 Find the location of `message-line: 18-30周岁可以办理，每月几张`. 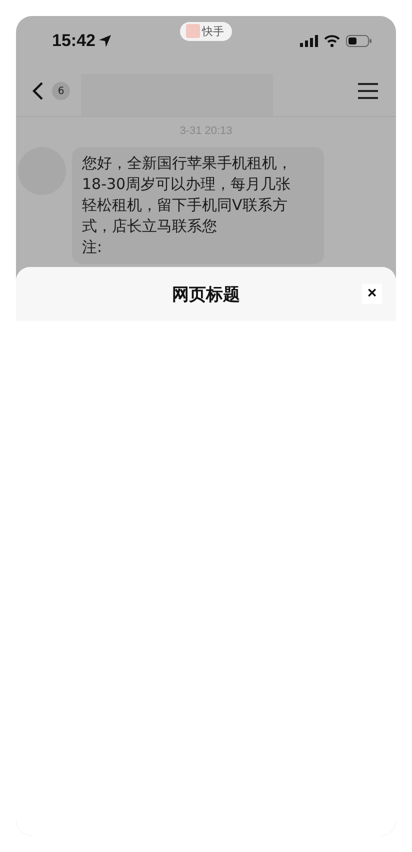

message-line: 18-30周岁可以办理，每月几张 is located at coordinates (187, 184).